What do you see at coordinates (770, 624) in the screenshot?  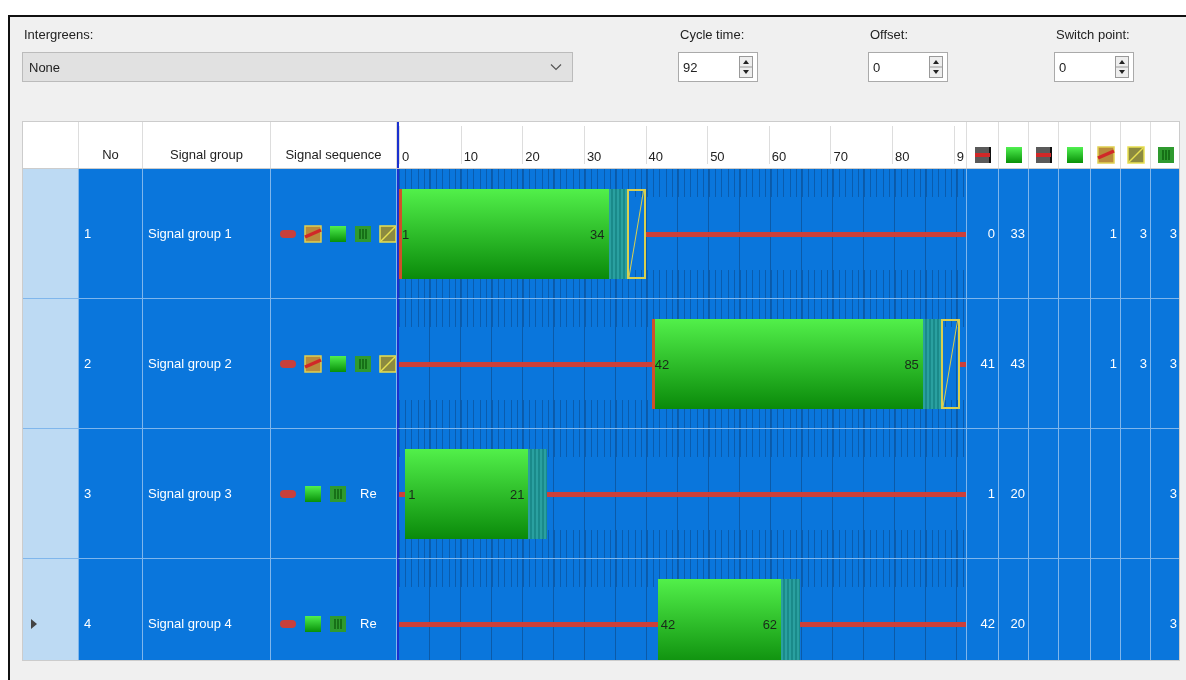 I see `phase-end-label: 62` at bounding box center [770, 624].